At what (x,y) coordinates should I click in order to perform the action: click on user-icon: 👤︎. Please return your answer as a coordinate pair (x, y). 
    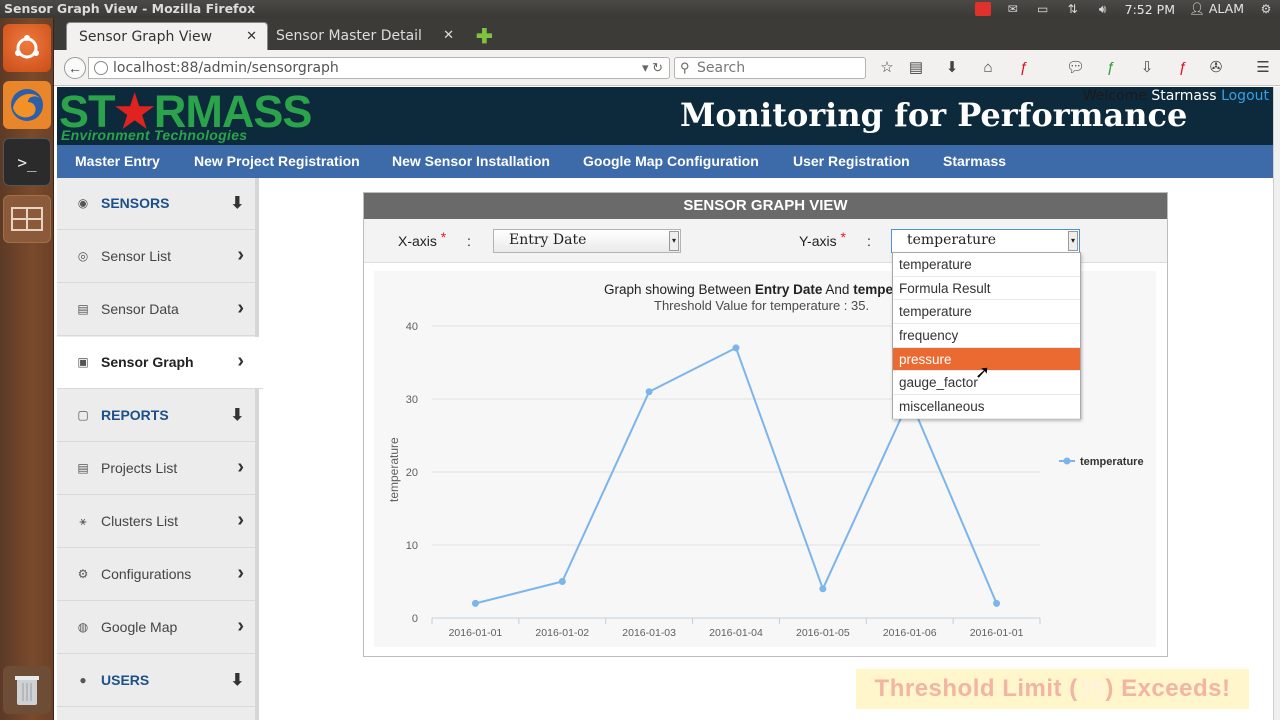
    Looking at the image, I should click on (1197, 8).